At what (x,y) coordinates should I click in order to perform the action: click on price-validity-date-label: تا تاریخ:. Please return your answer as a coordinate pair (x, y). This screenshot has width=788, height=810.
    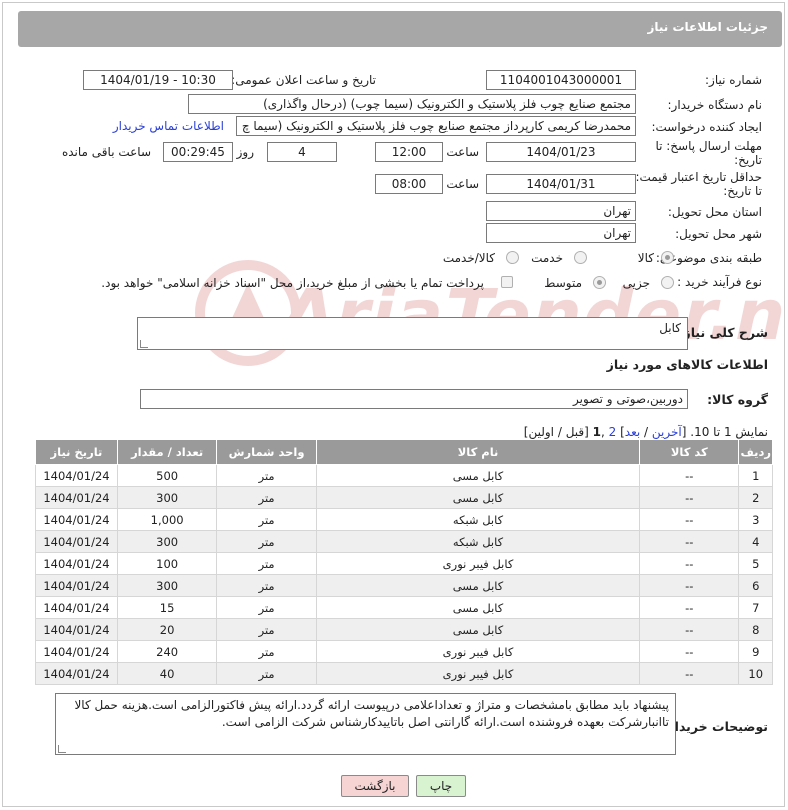
    Looking at the image, I should click on (742, 191).